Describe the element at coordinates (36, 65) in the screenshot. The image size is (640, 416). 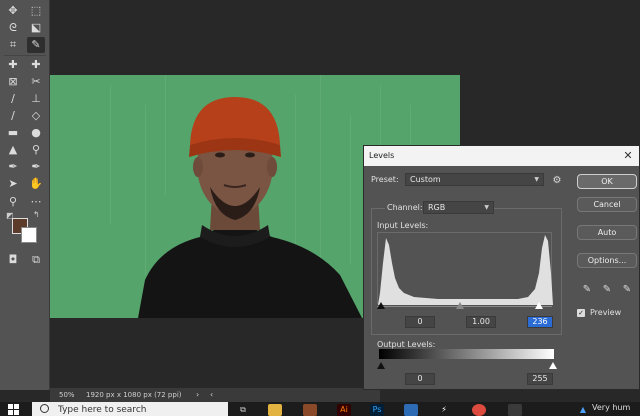
I see `patch-tool-icon: ✚` at that location.